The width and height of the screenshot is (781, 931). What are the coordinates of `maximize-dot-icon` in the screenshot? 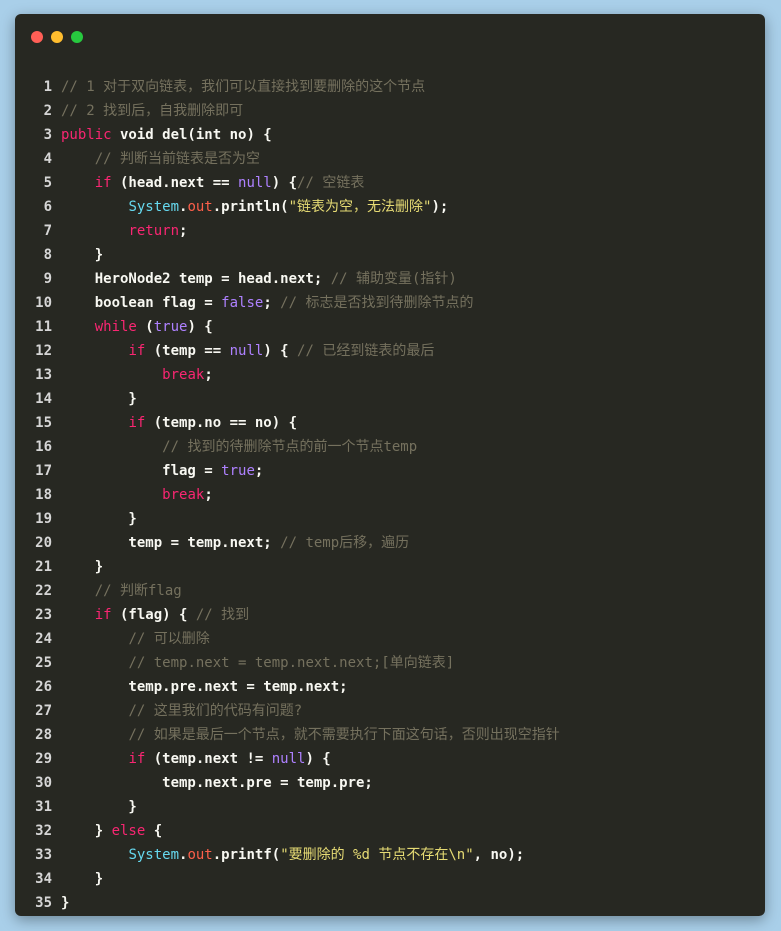 It's located at (77, 37).